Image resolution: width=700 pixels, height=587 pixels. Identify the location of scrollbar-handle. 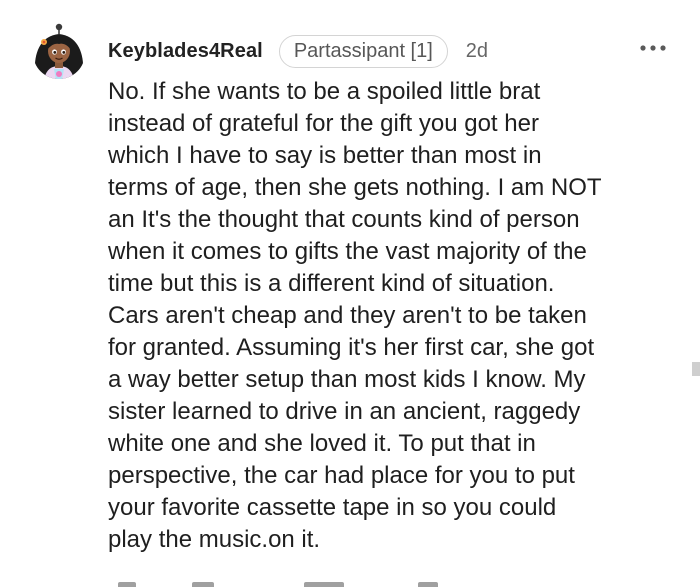
(696, 369).